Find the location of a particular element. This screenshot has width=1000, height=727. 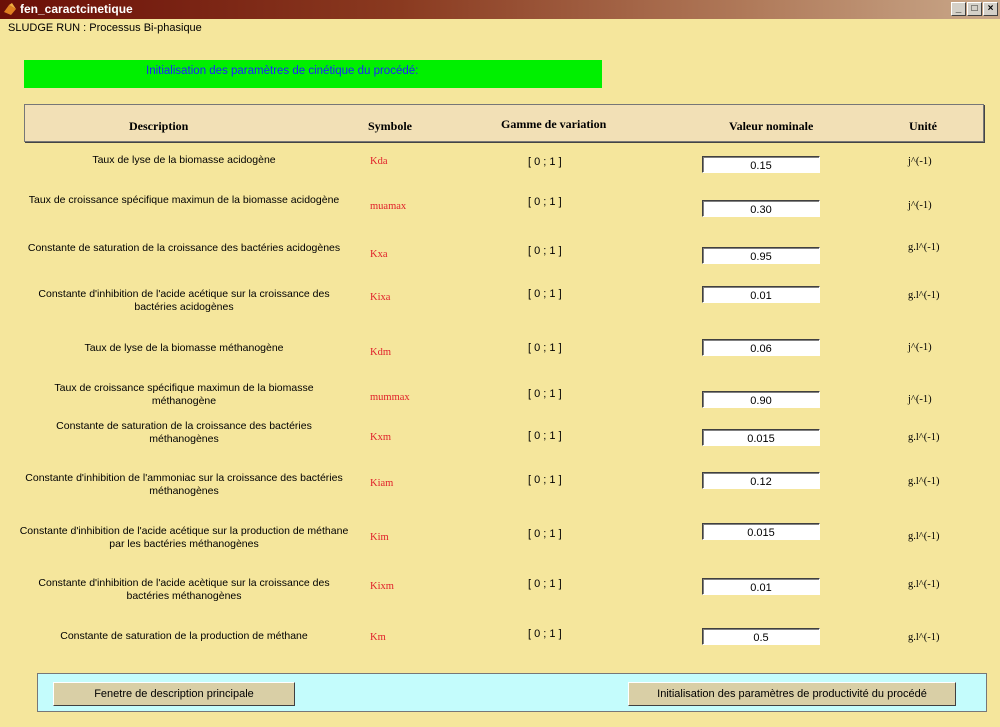

header-unite: Unité is located at coordinates (923, 126).